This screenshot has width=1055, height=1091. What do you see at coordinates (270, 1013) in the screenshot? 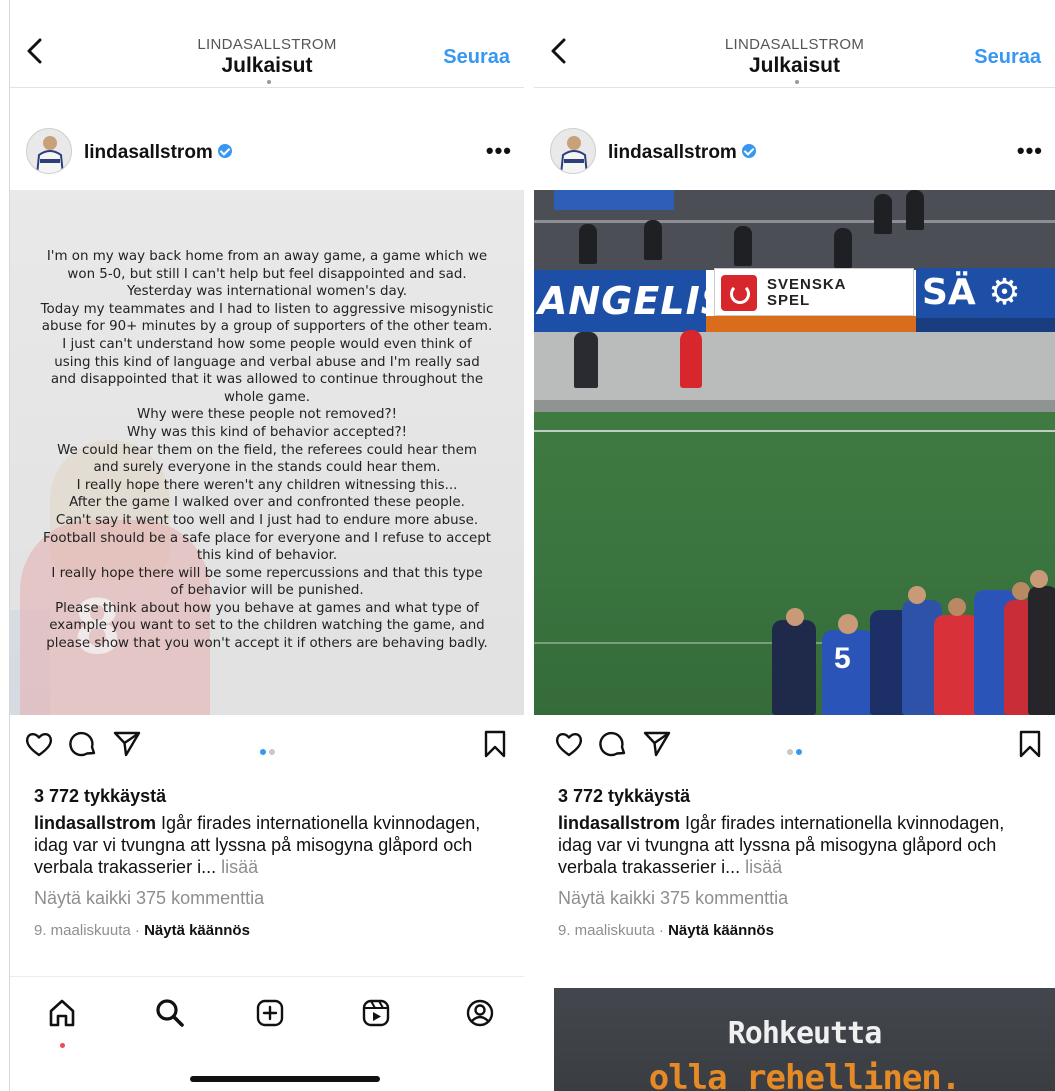
I see `new-post-icon` at bounding box center [270, 1013].